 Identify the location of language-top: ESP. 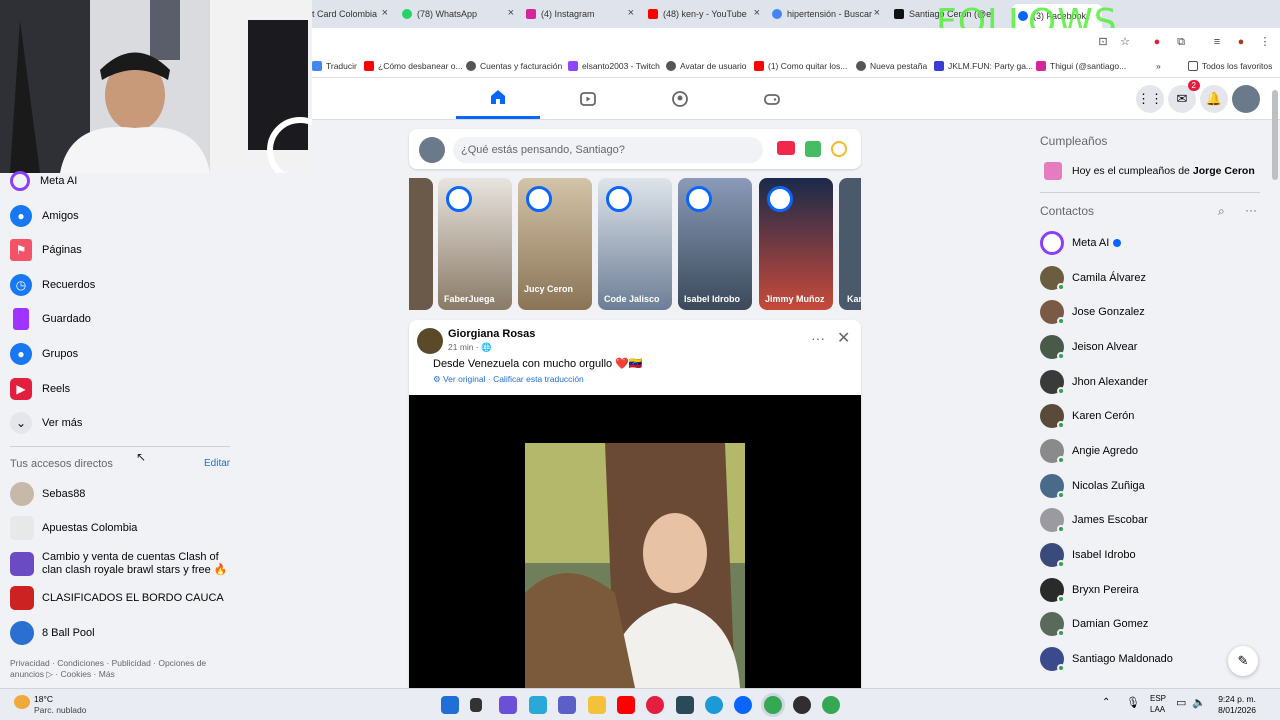
(1158, 698).